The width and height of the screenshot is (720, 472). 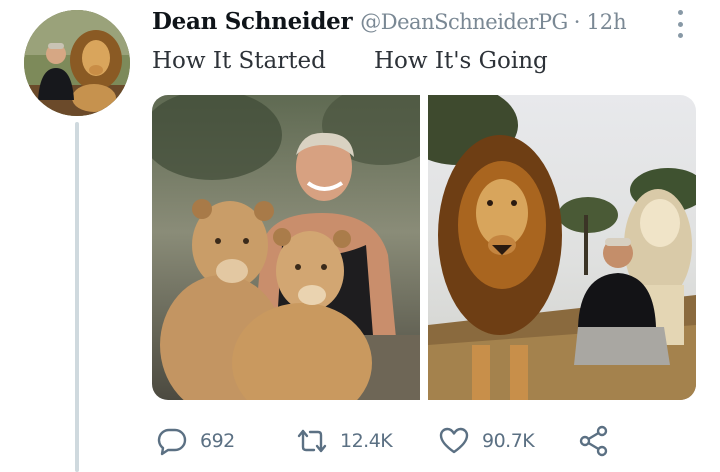 I want to click on share-icon, so click(x=593, y=441).